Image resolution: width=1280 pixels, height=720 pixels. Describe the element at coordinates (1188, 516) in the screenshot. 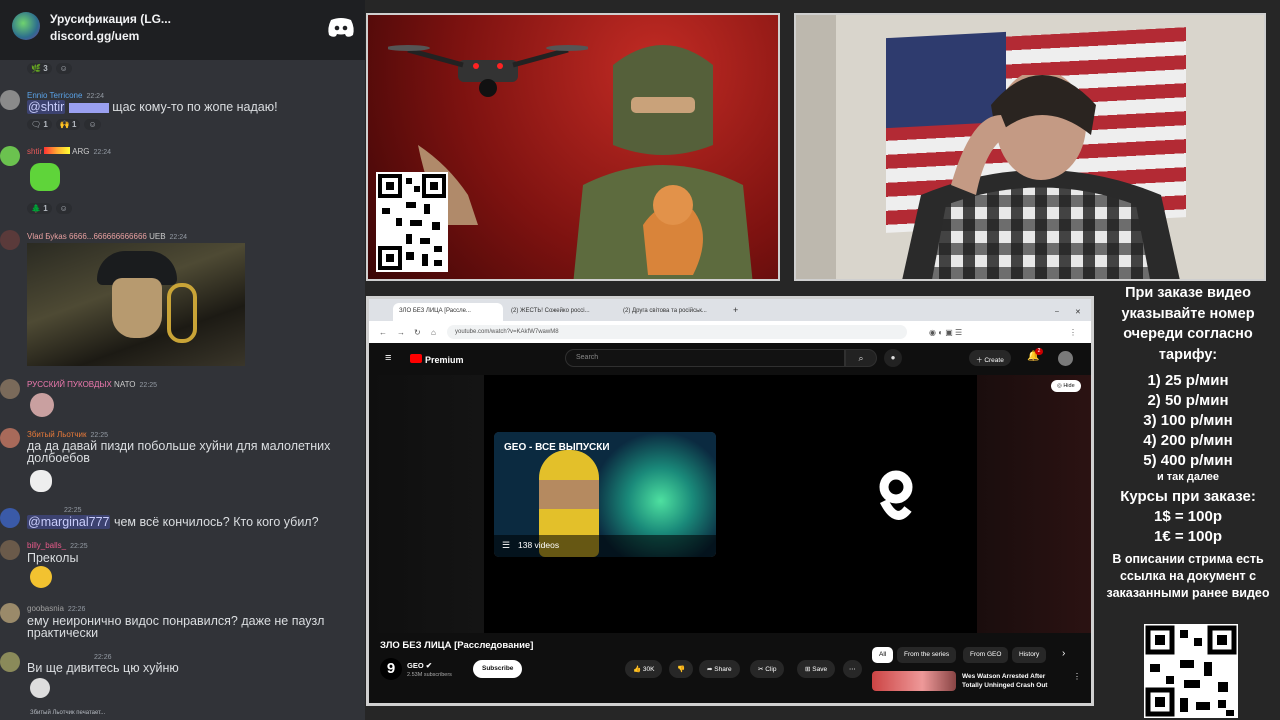

I see `rate-item: 1$ = 100р` at that location.